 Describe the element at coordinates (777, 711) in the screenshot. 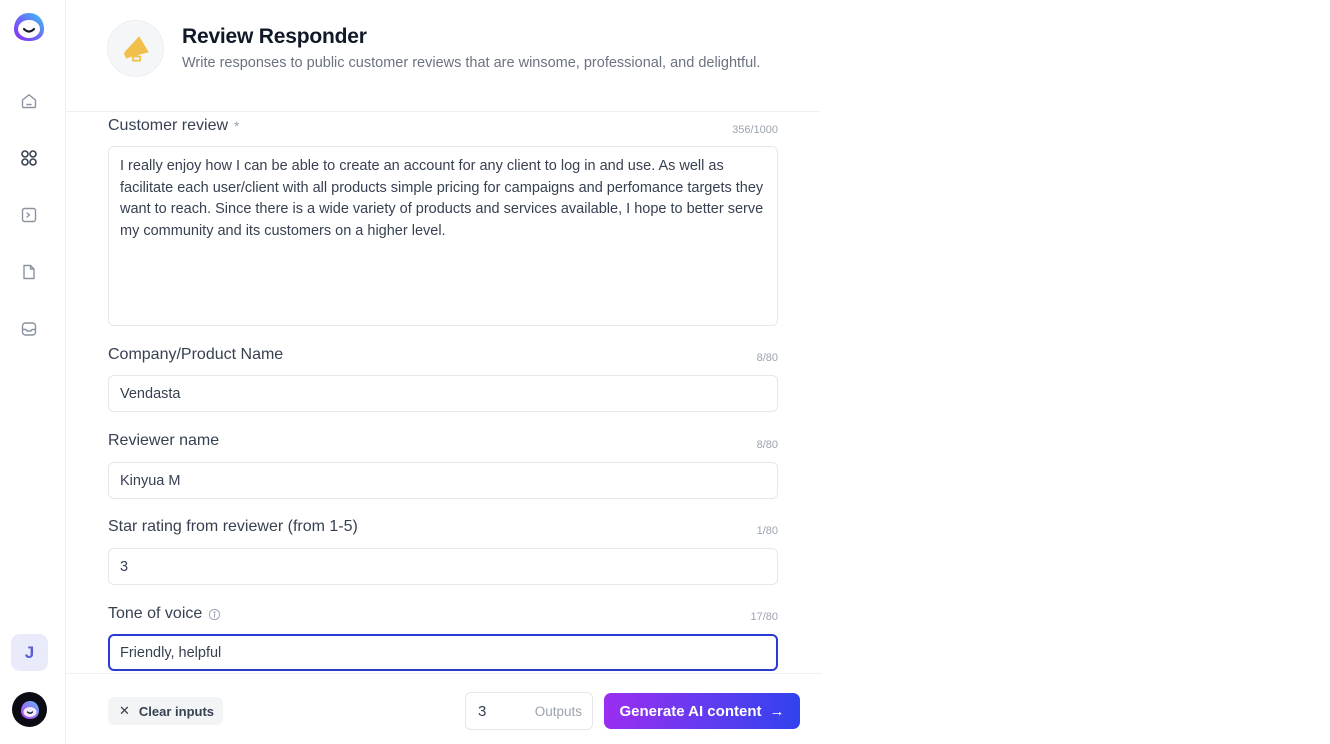

I see `arrow-right-icon: →` at that location.